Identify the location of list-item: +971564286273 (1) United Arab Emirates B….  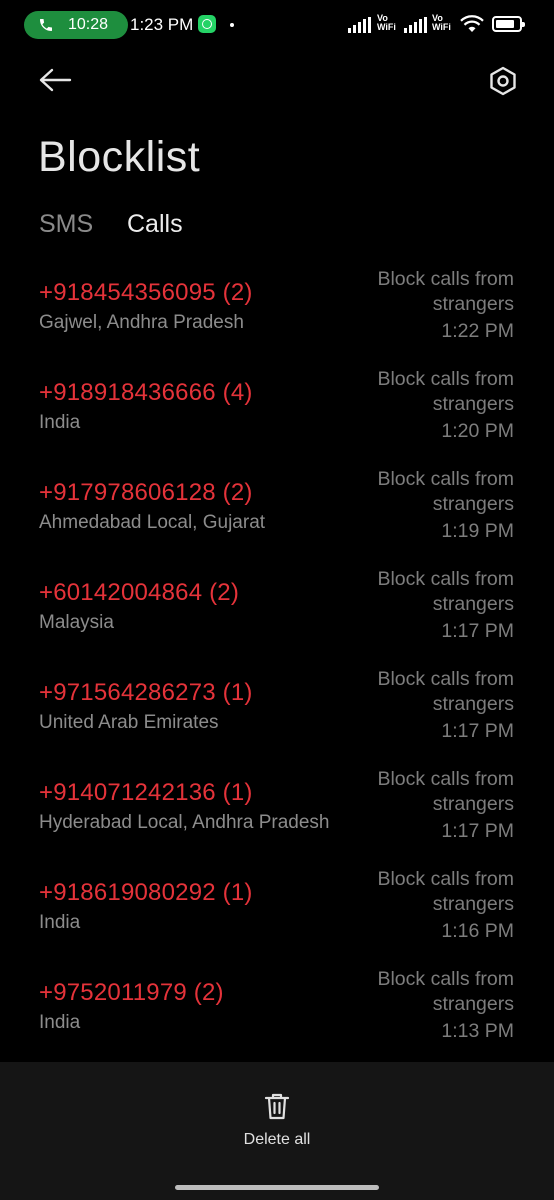
(277, 712).